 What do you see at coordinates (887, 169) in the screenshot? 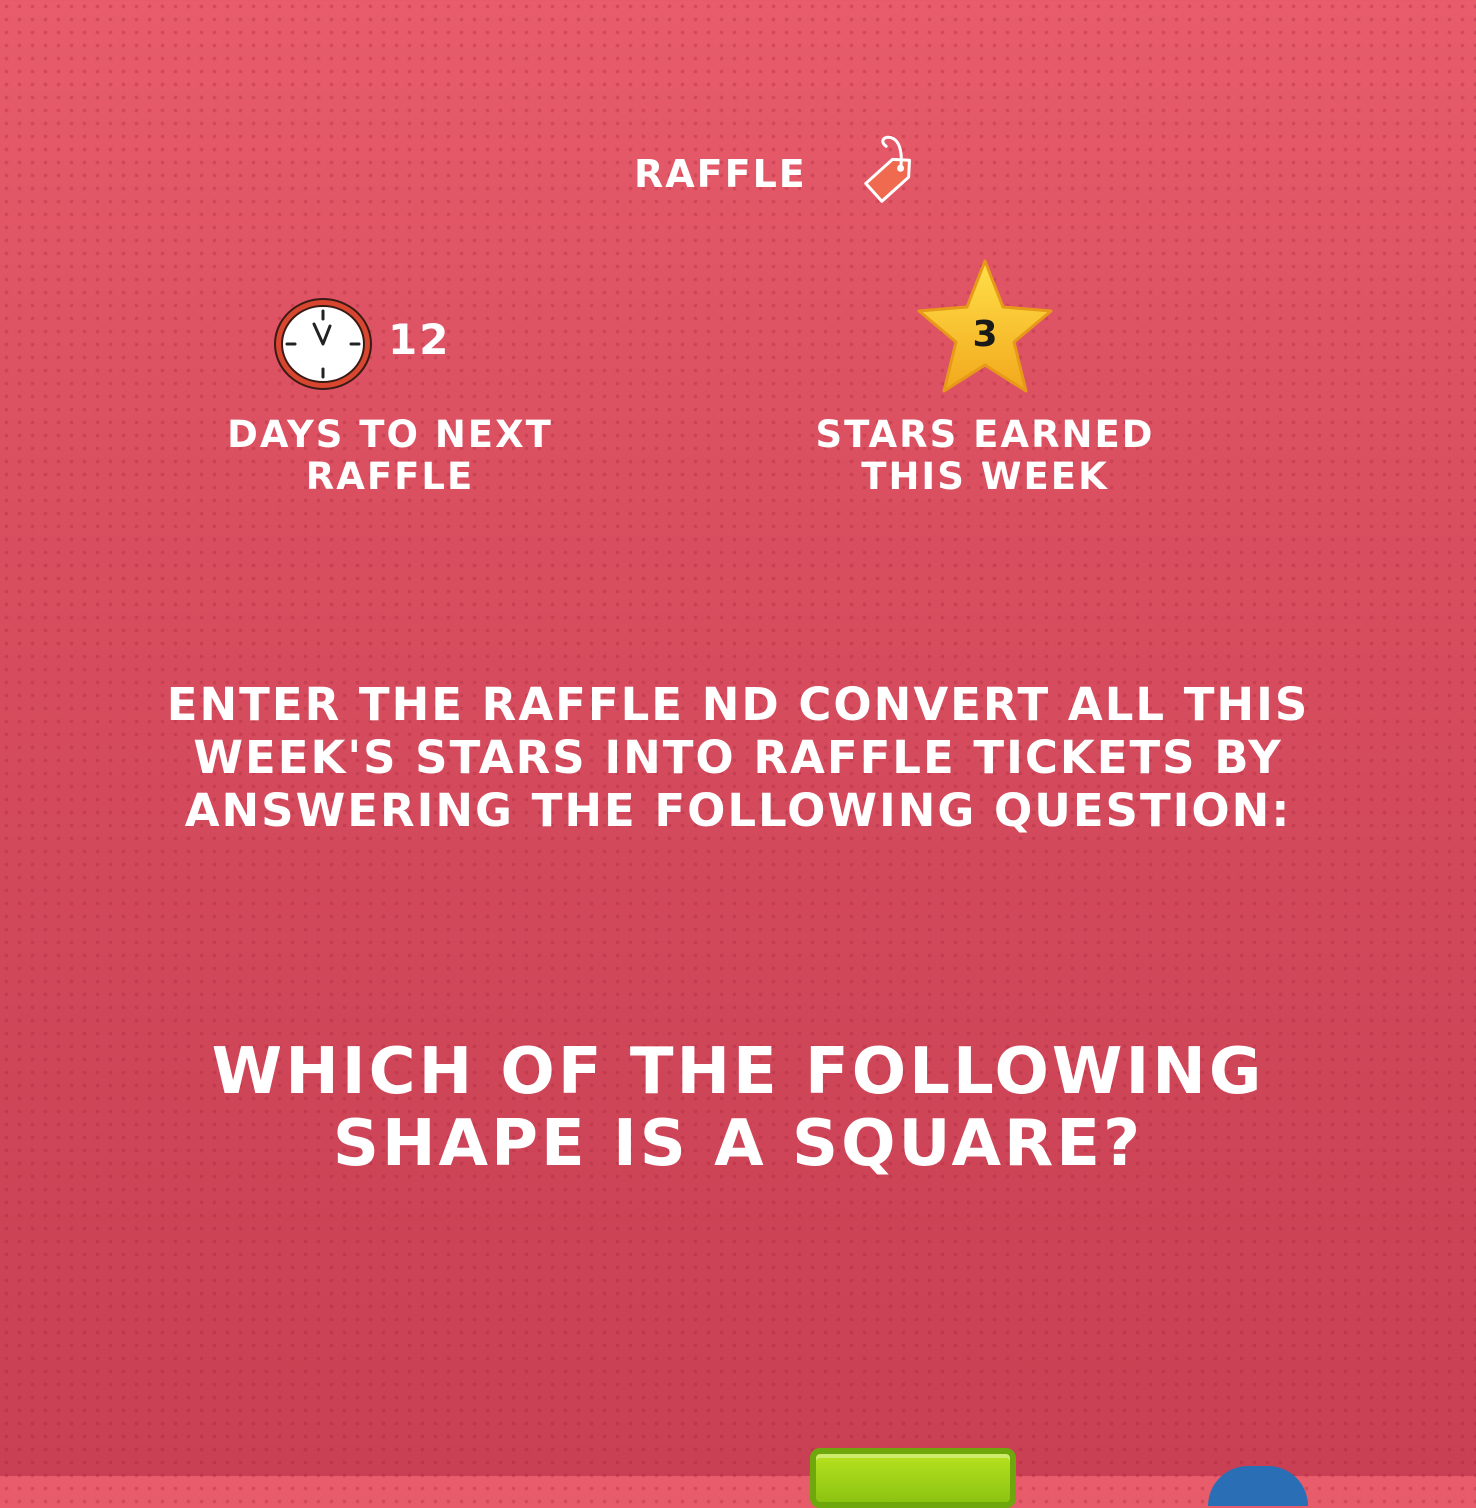
I see `price-tag-icon` at bounding box center [887, 169].